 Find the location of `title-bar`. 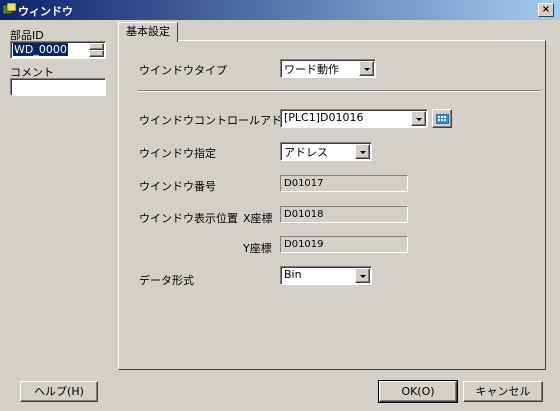

title-bar is located at coordinates (280, 10).